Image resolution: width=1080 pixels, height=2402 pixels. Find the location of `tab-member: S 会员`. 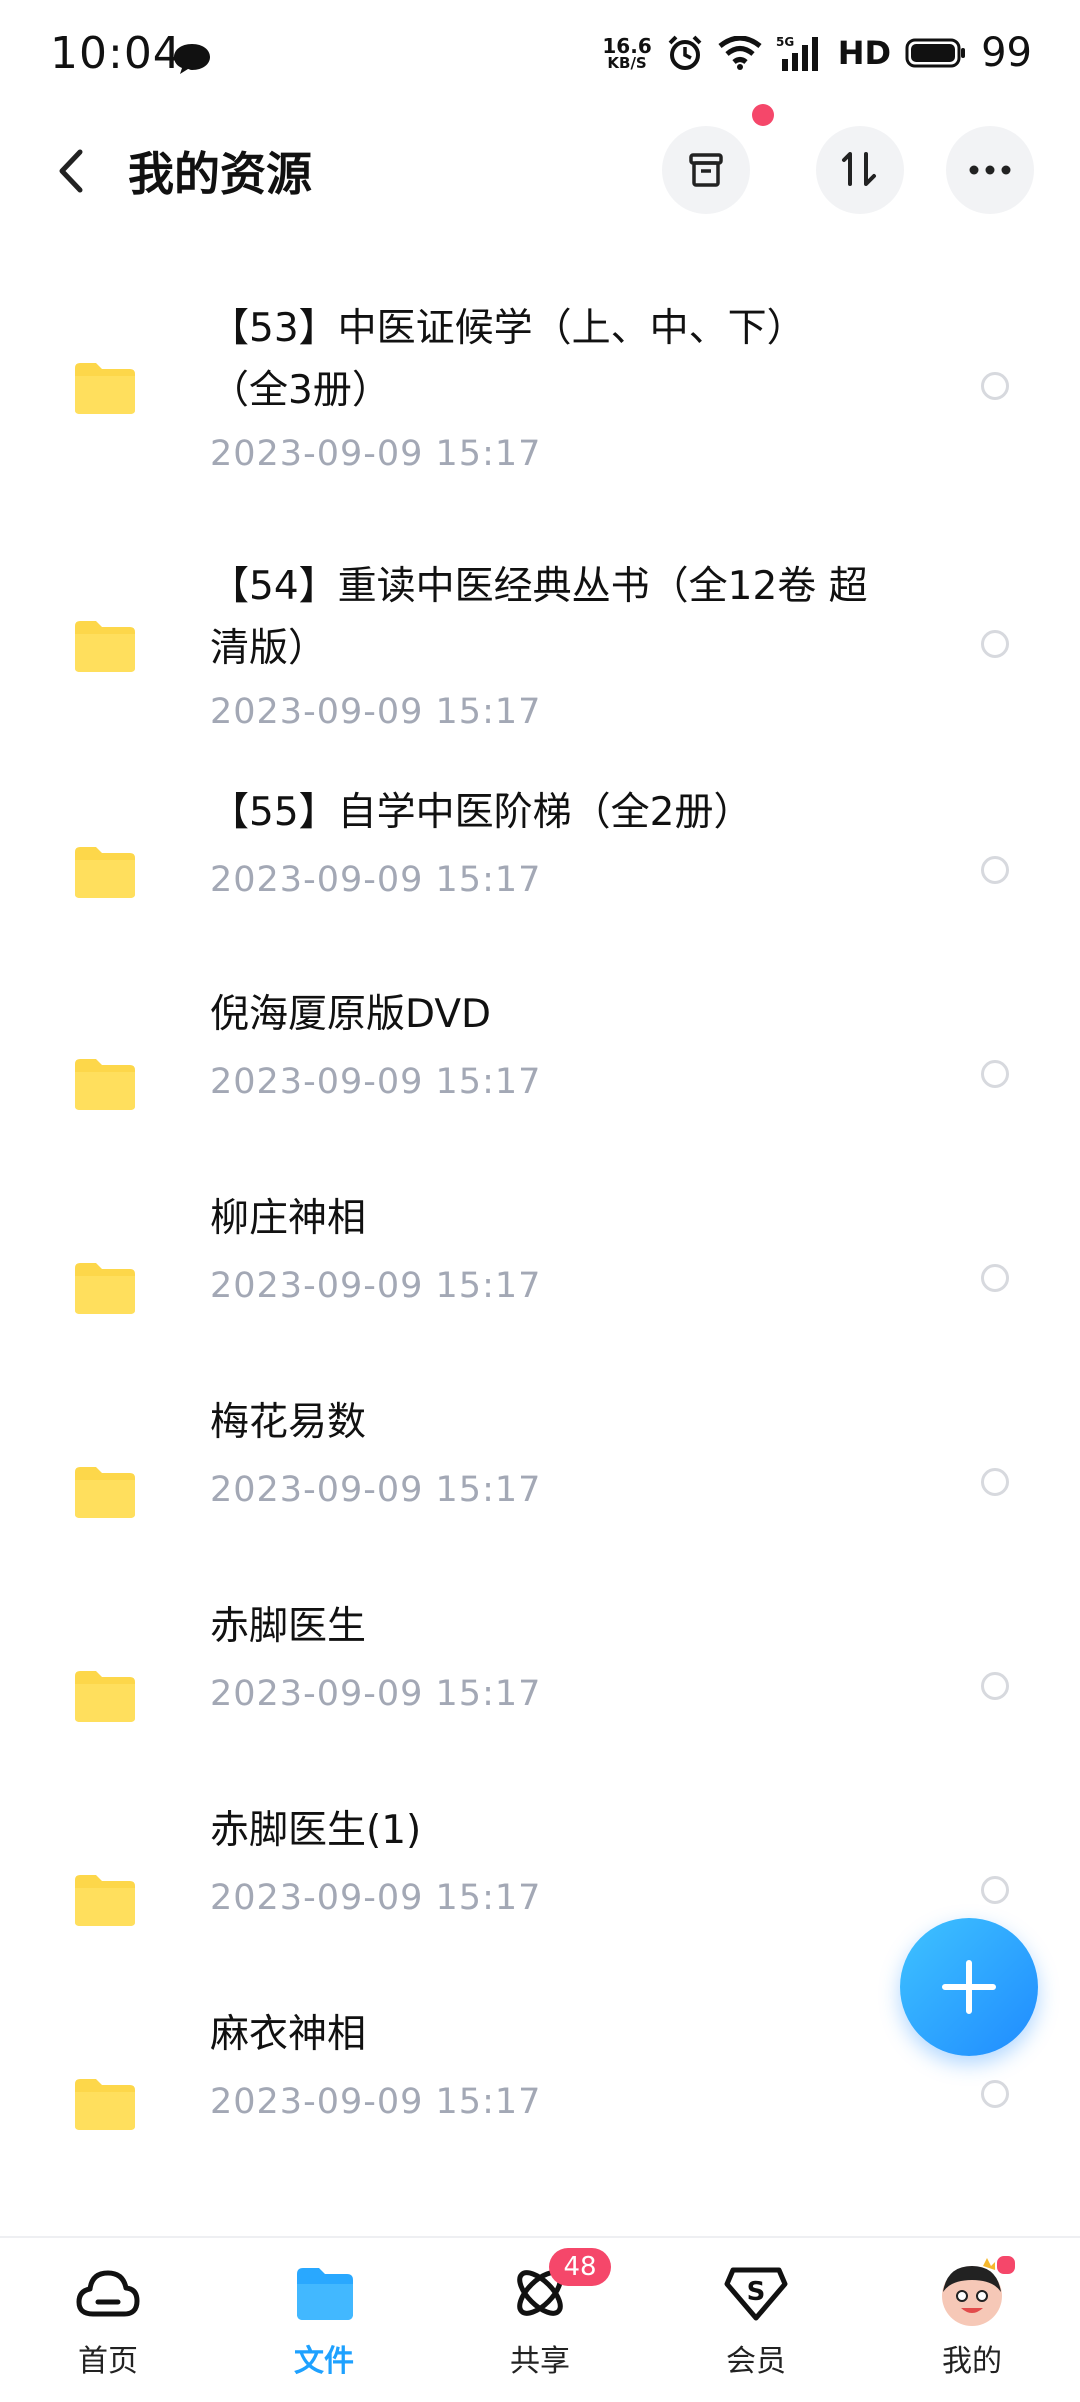

tab-member: S 会员 is located at coordinates (756, 2319).